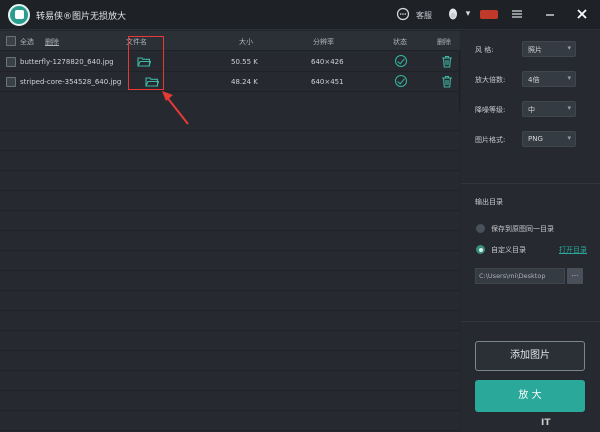  I want to click on style-select: 照片 ▾, so click(549, 49).